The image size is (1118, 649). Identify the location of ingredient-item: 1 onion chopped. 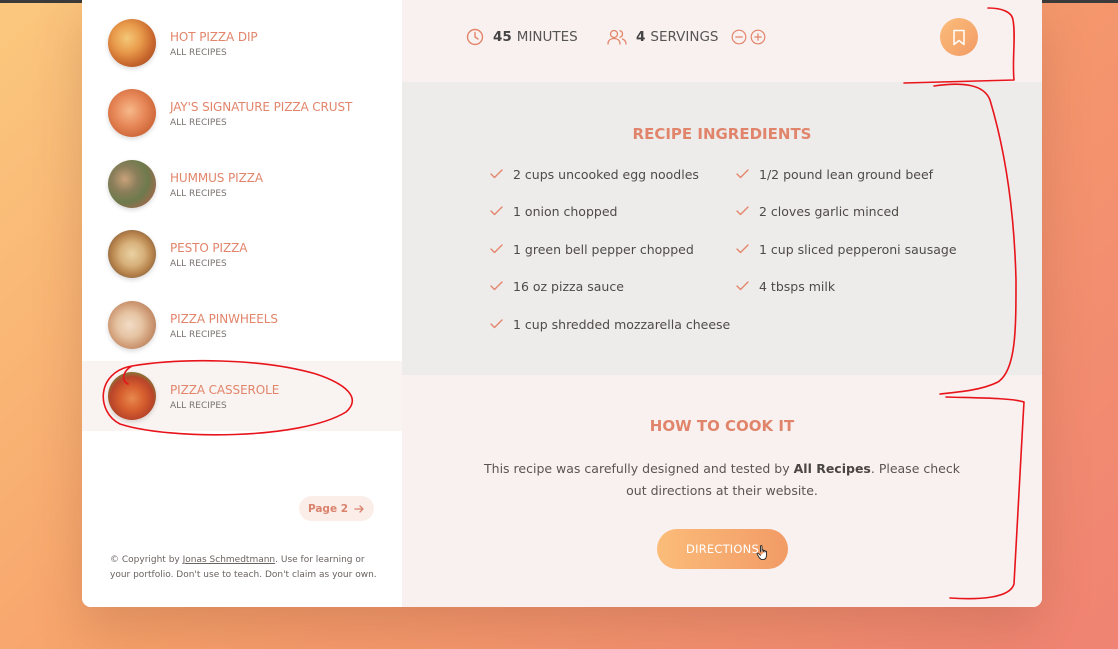
(553, 211).